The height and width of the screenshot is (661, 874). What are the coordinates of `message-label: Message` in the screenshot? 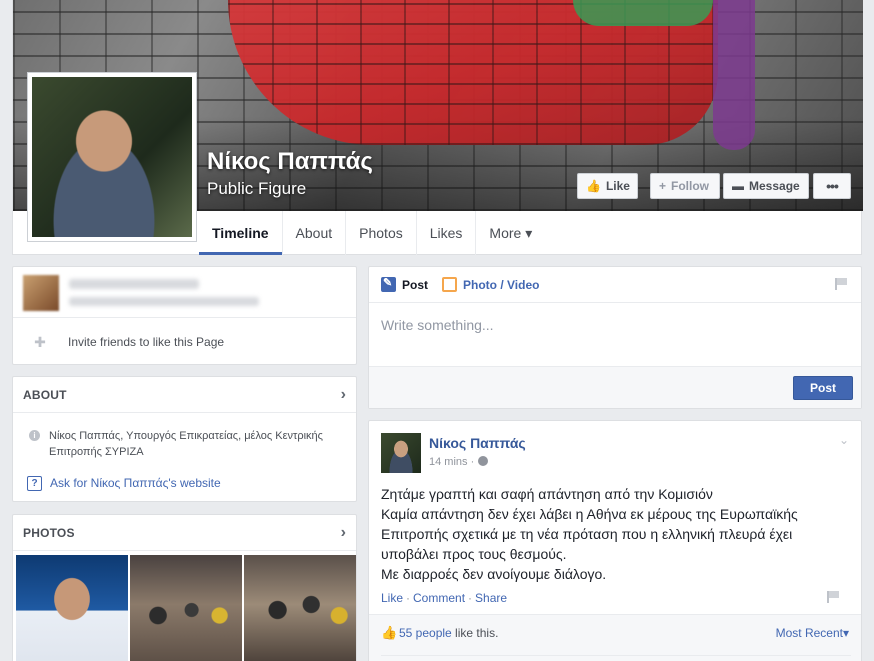 It's located at (774, 186).